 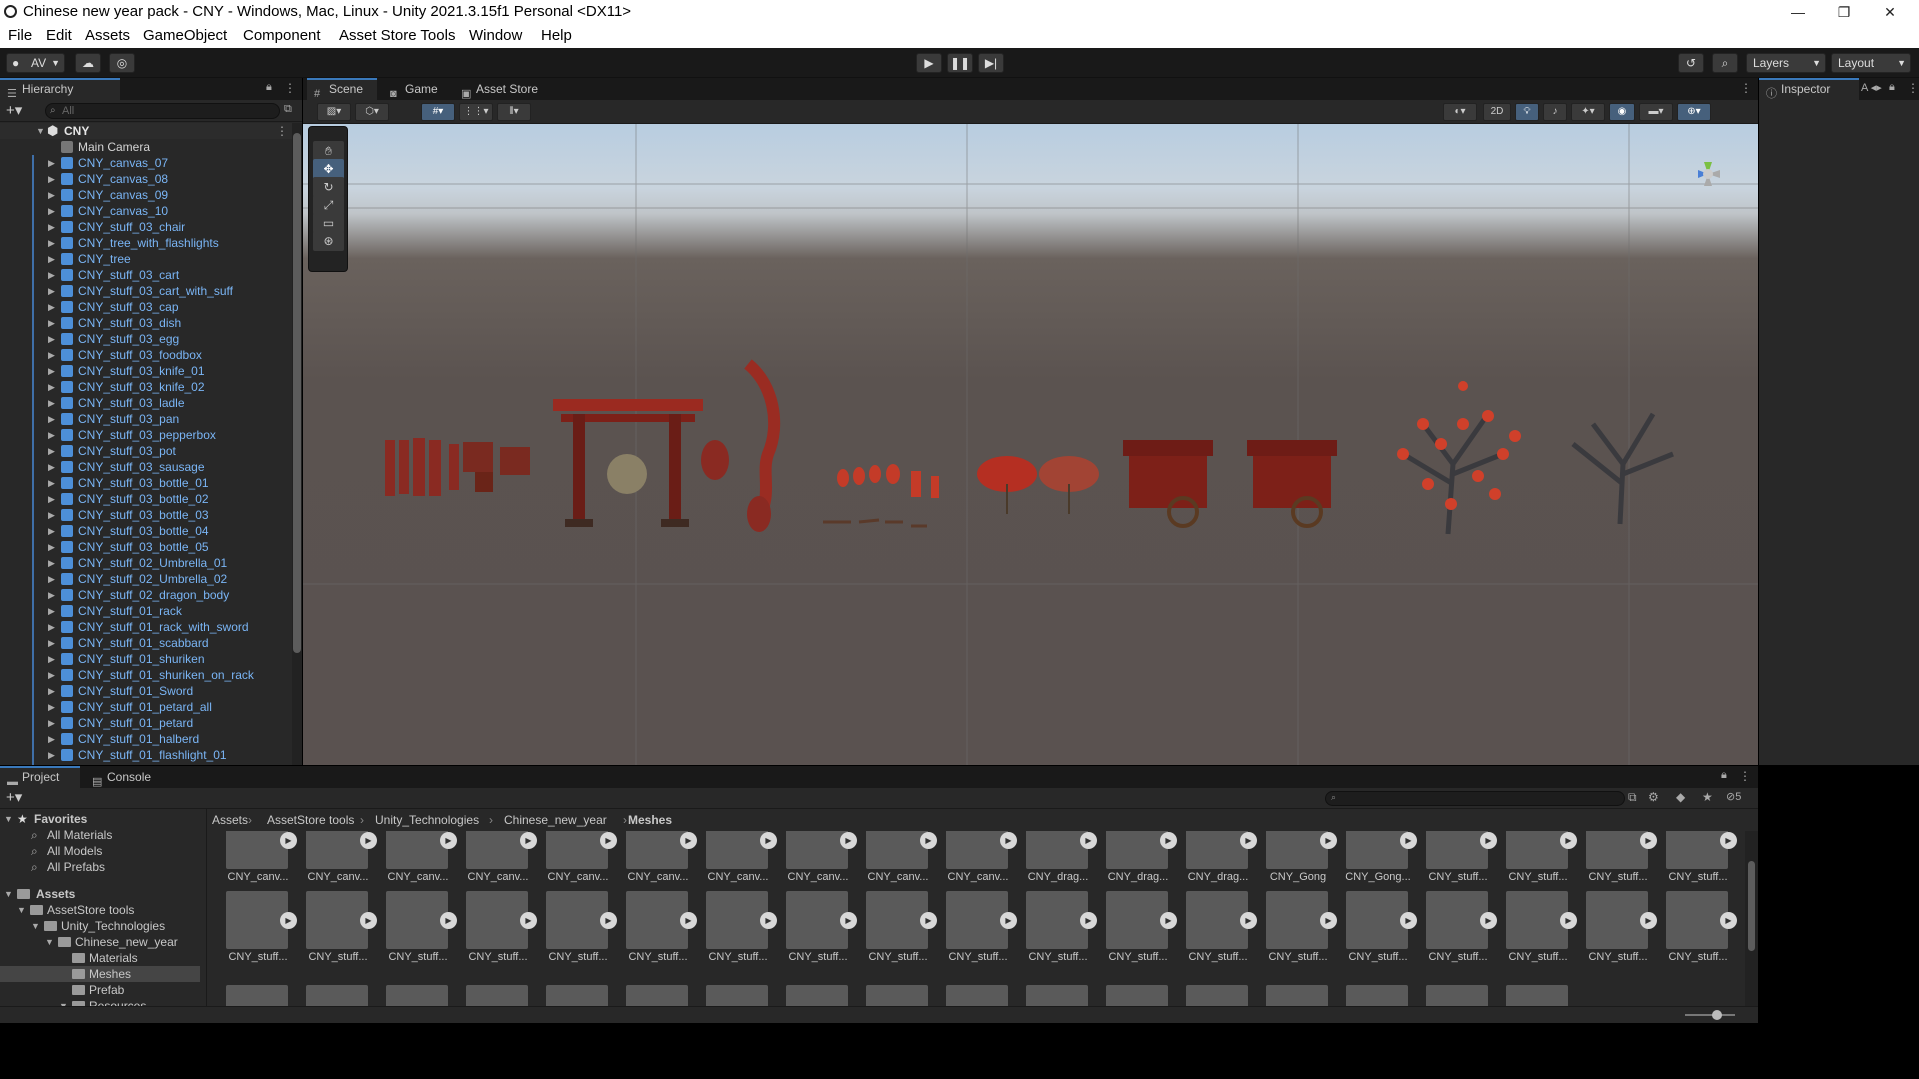 I want to click on move-tool-icon: ✥, so click(x=328, y=169).